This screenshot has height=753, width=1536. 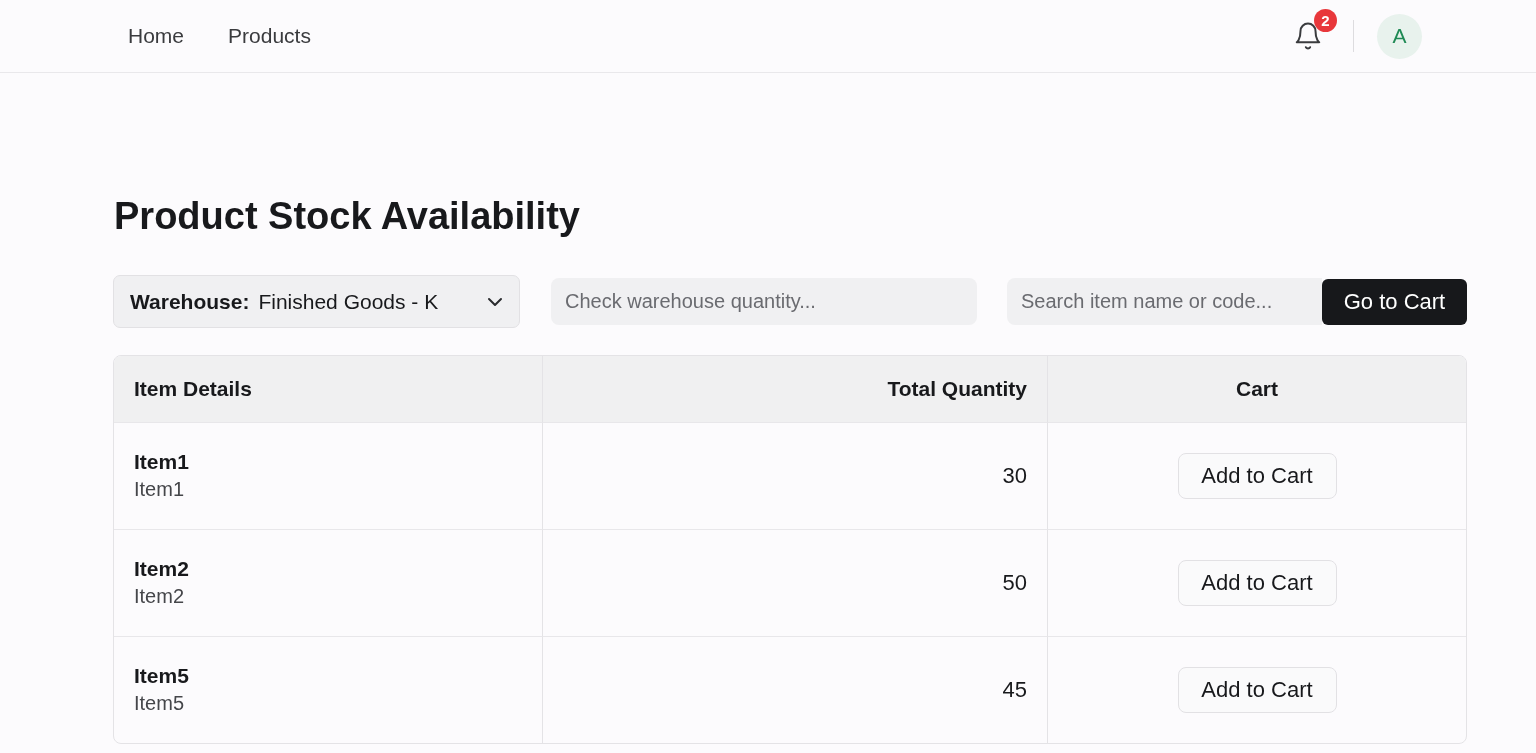 What do you see at coordinates (156, 36) in the screenshot?
I see `nav-link: Home` at bounding box center [156, 36].